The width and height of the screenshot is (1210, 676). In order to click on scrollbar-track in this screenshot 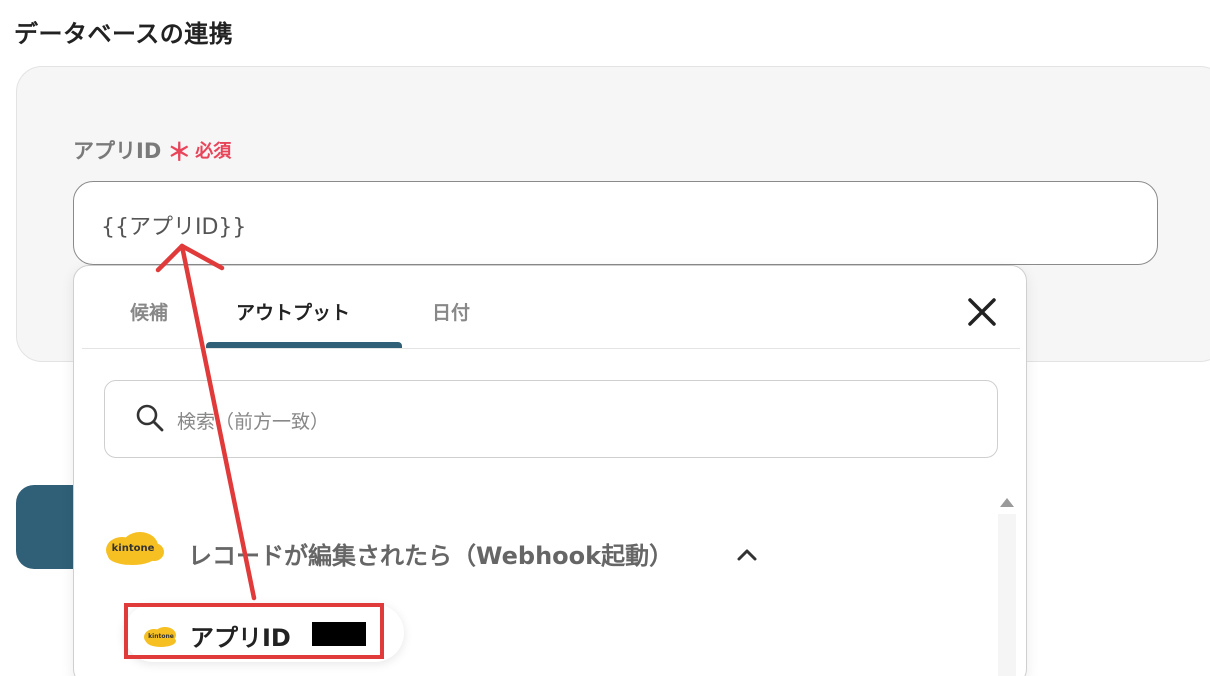, I will do `click(1007, 595)`.